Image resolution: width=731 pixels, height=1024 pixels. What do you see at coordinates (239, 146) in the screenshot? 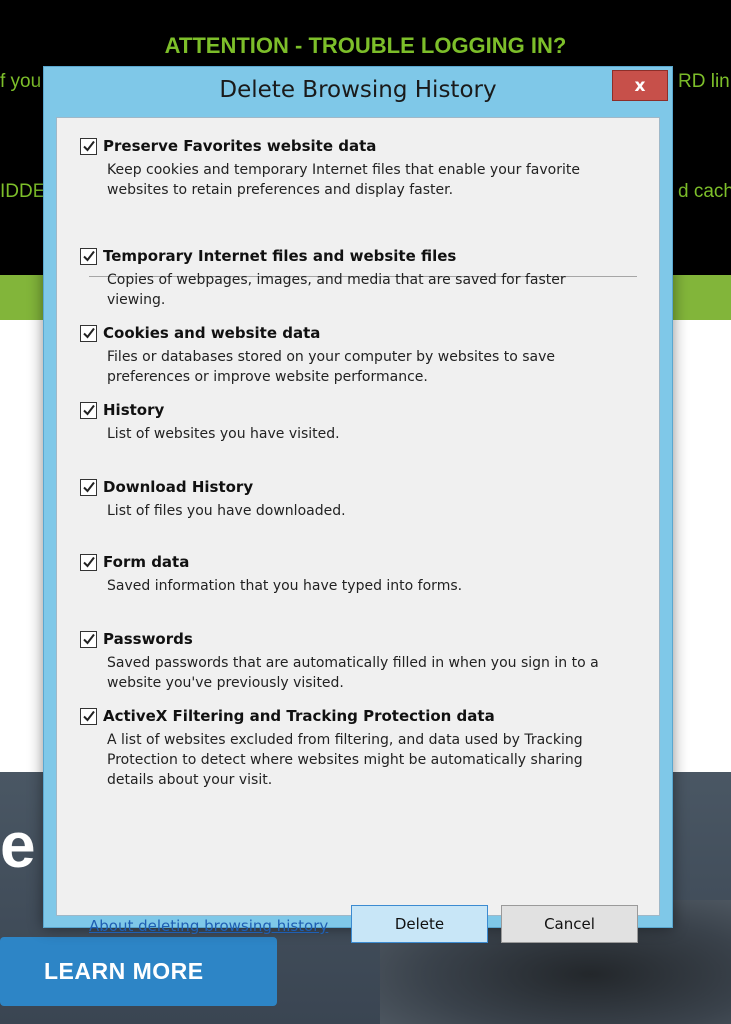
I see `option-label: Preserve Favorites website data` at bounding box center [239, 146].